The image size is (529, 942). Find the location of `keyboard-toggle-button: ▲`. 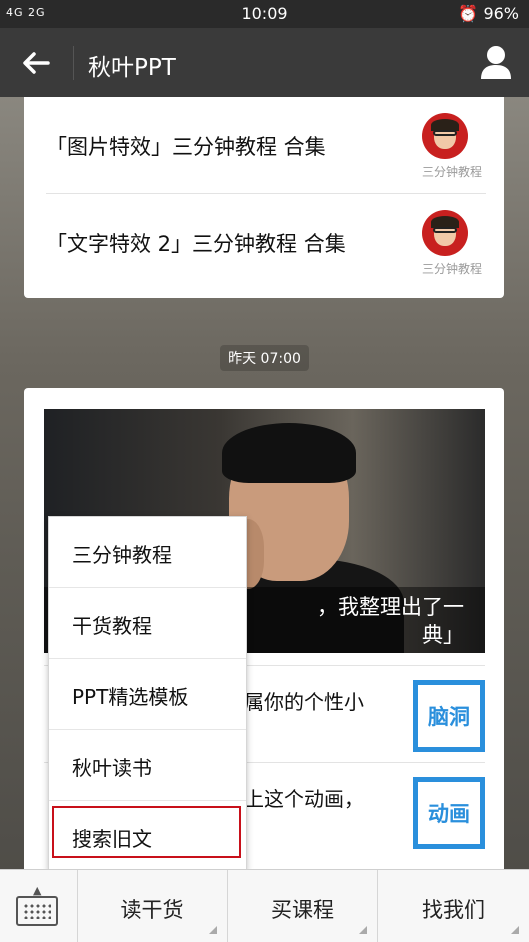

keyboard-toggle-button: ▲ is located at coordinates (39, 906).